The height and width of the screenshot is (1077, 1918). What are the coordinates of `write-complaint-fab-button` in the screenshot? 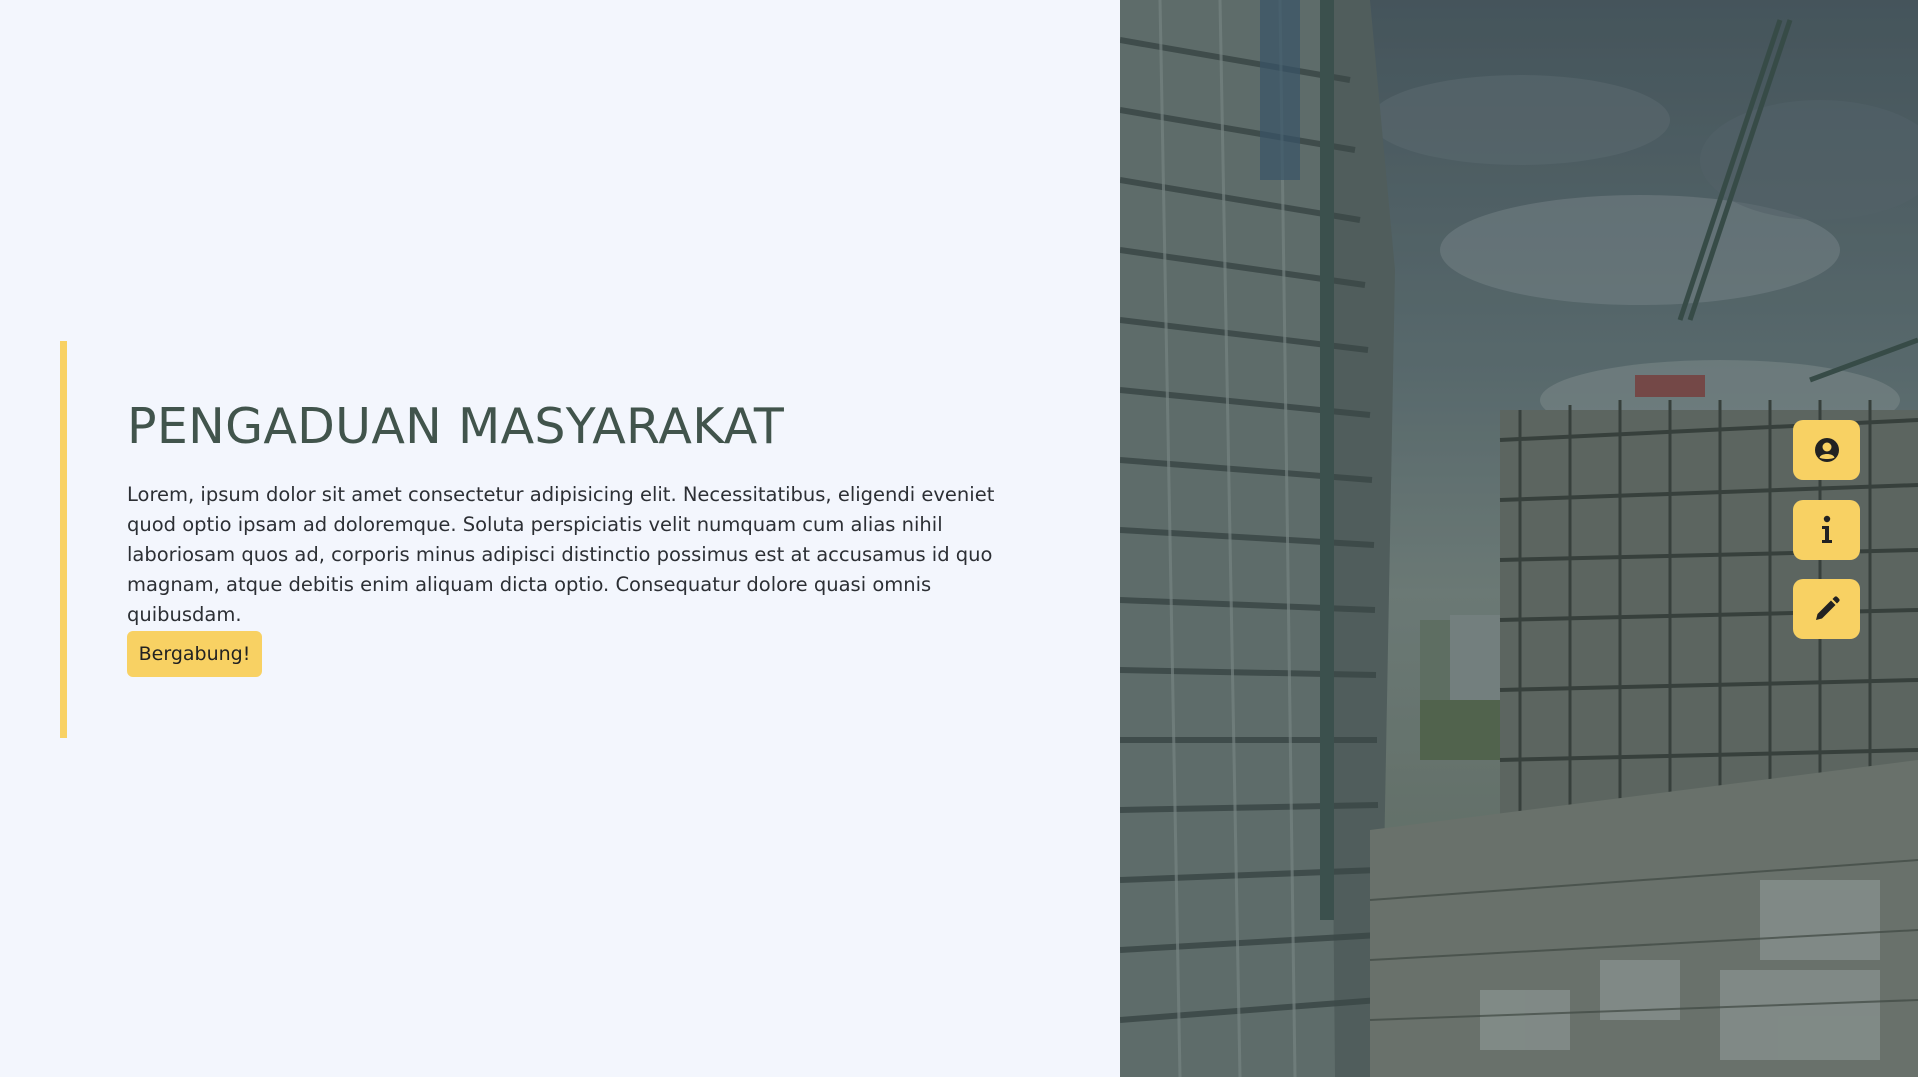 It's located at (1826, 609).